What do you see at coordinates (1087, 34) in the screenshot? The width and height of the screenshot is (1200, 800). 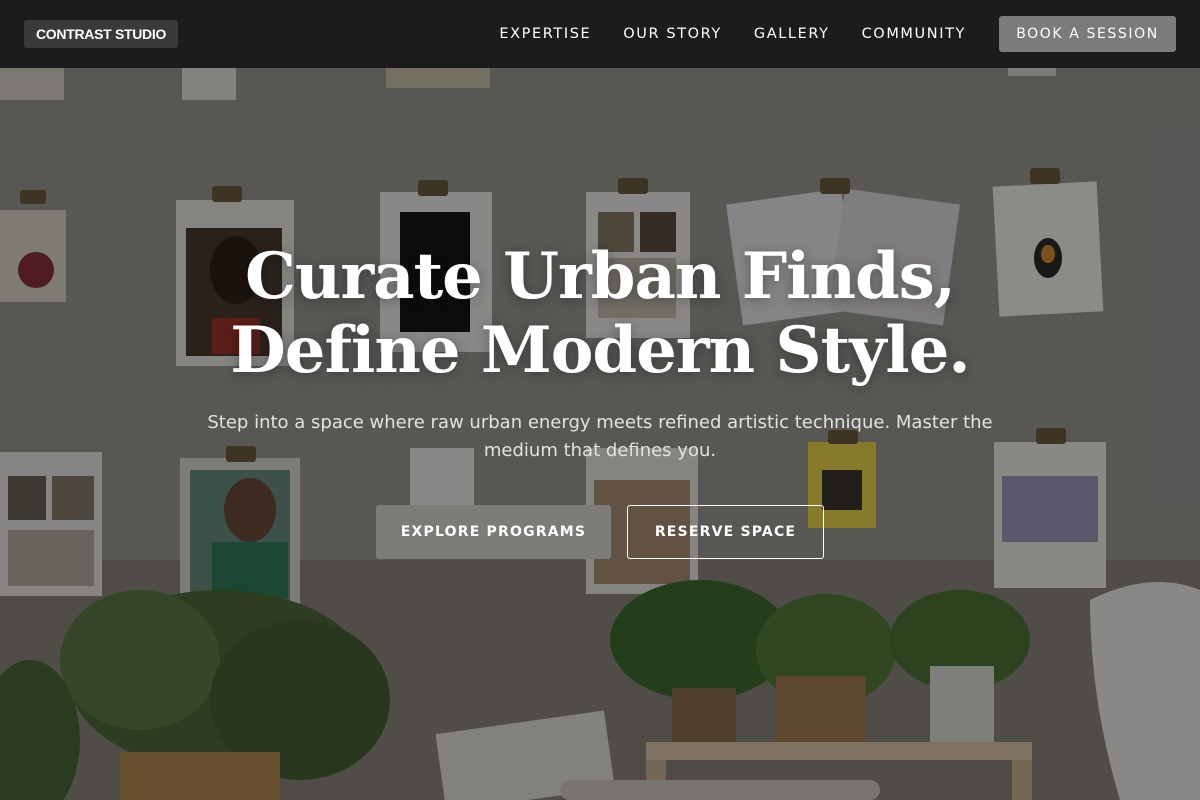 I see `book-session-button: BOOK A SESSION` at bounding box center [1087, 34].